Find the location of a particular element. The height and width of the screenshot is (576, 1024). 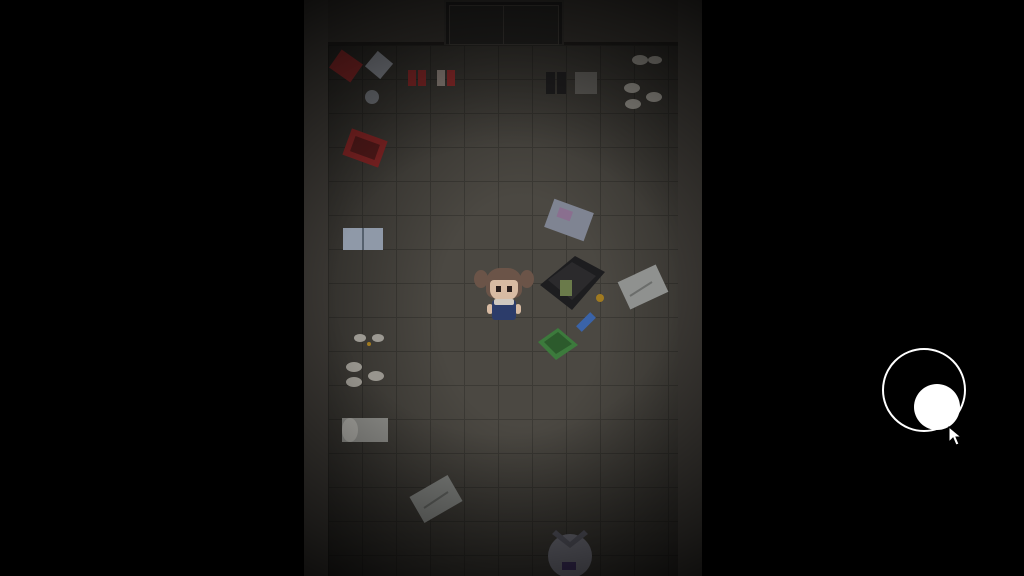

eye-right is located at coordinates (509, 289).